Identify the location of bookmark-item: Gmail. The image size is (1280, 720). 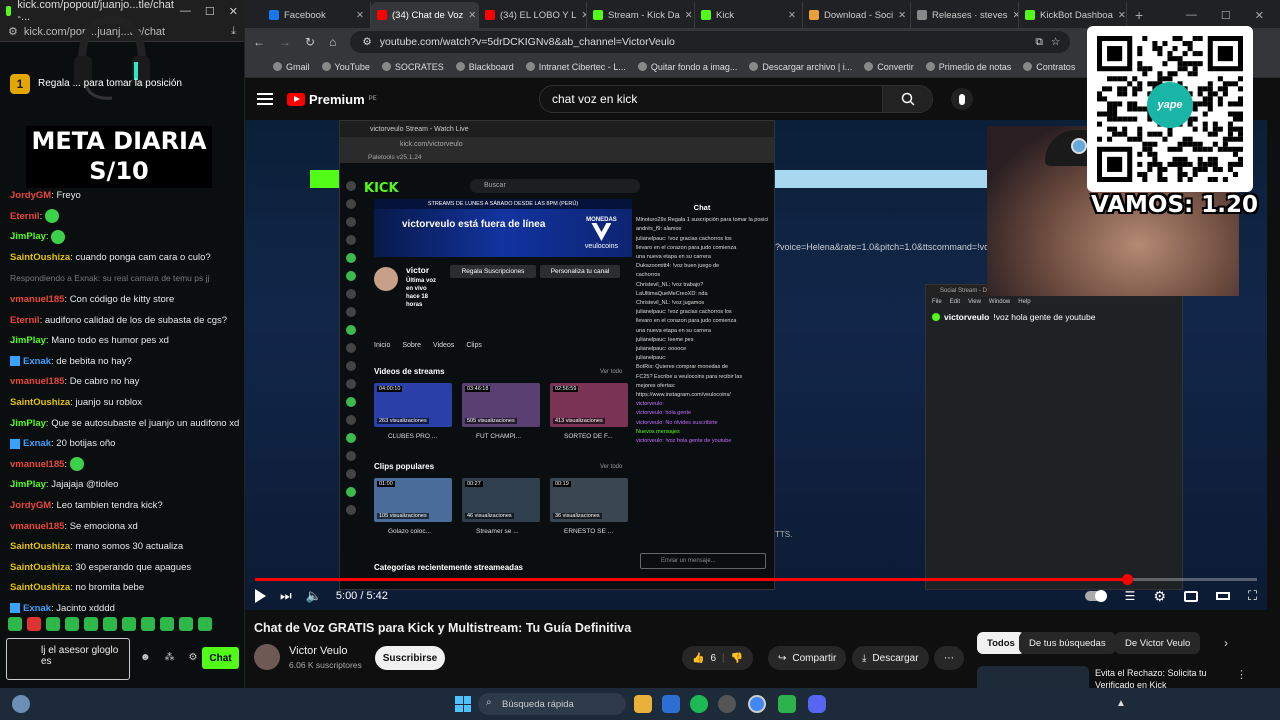
(291, 67).